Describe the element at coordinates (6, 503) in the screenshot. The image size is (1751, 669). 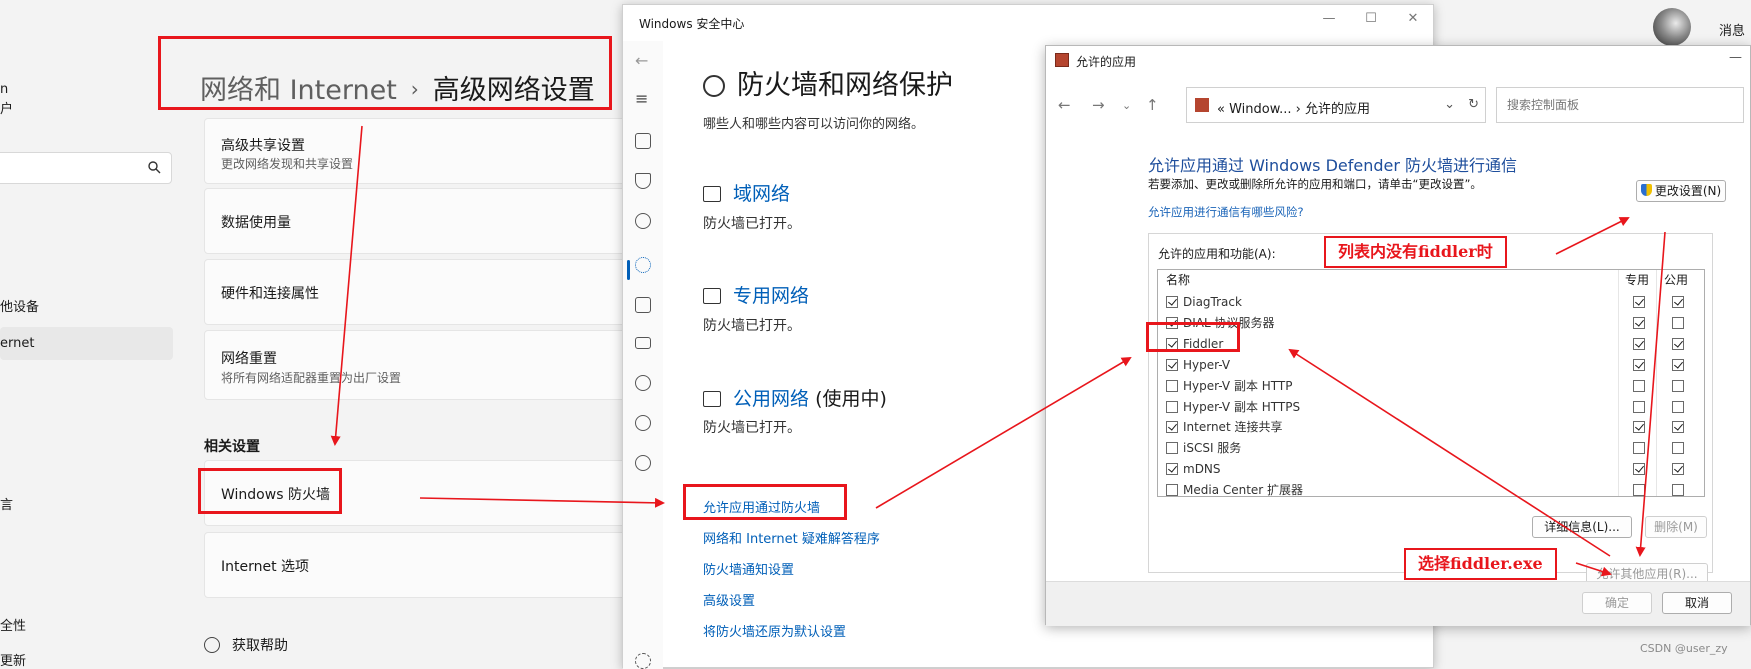
I see `nav-item-language: 言` at that location.